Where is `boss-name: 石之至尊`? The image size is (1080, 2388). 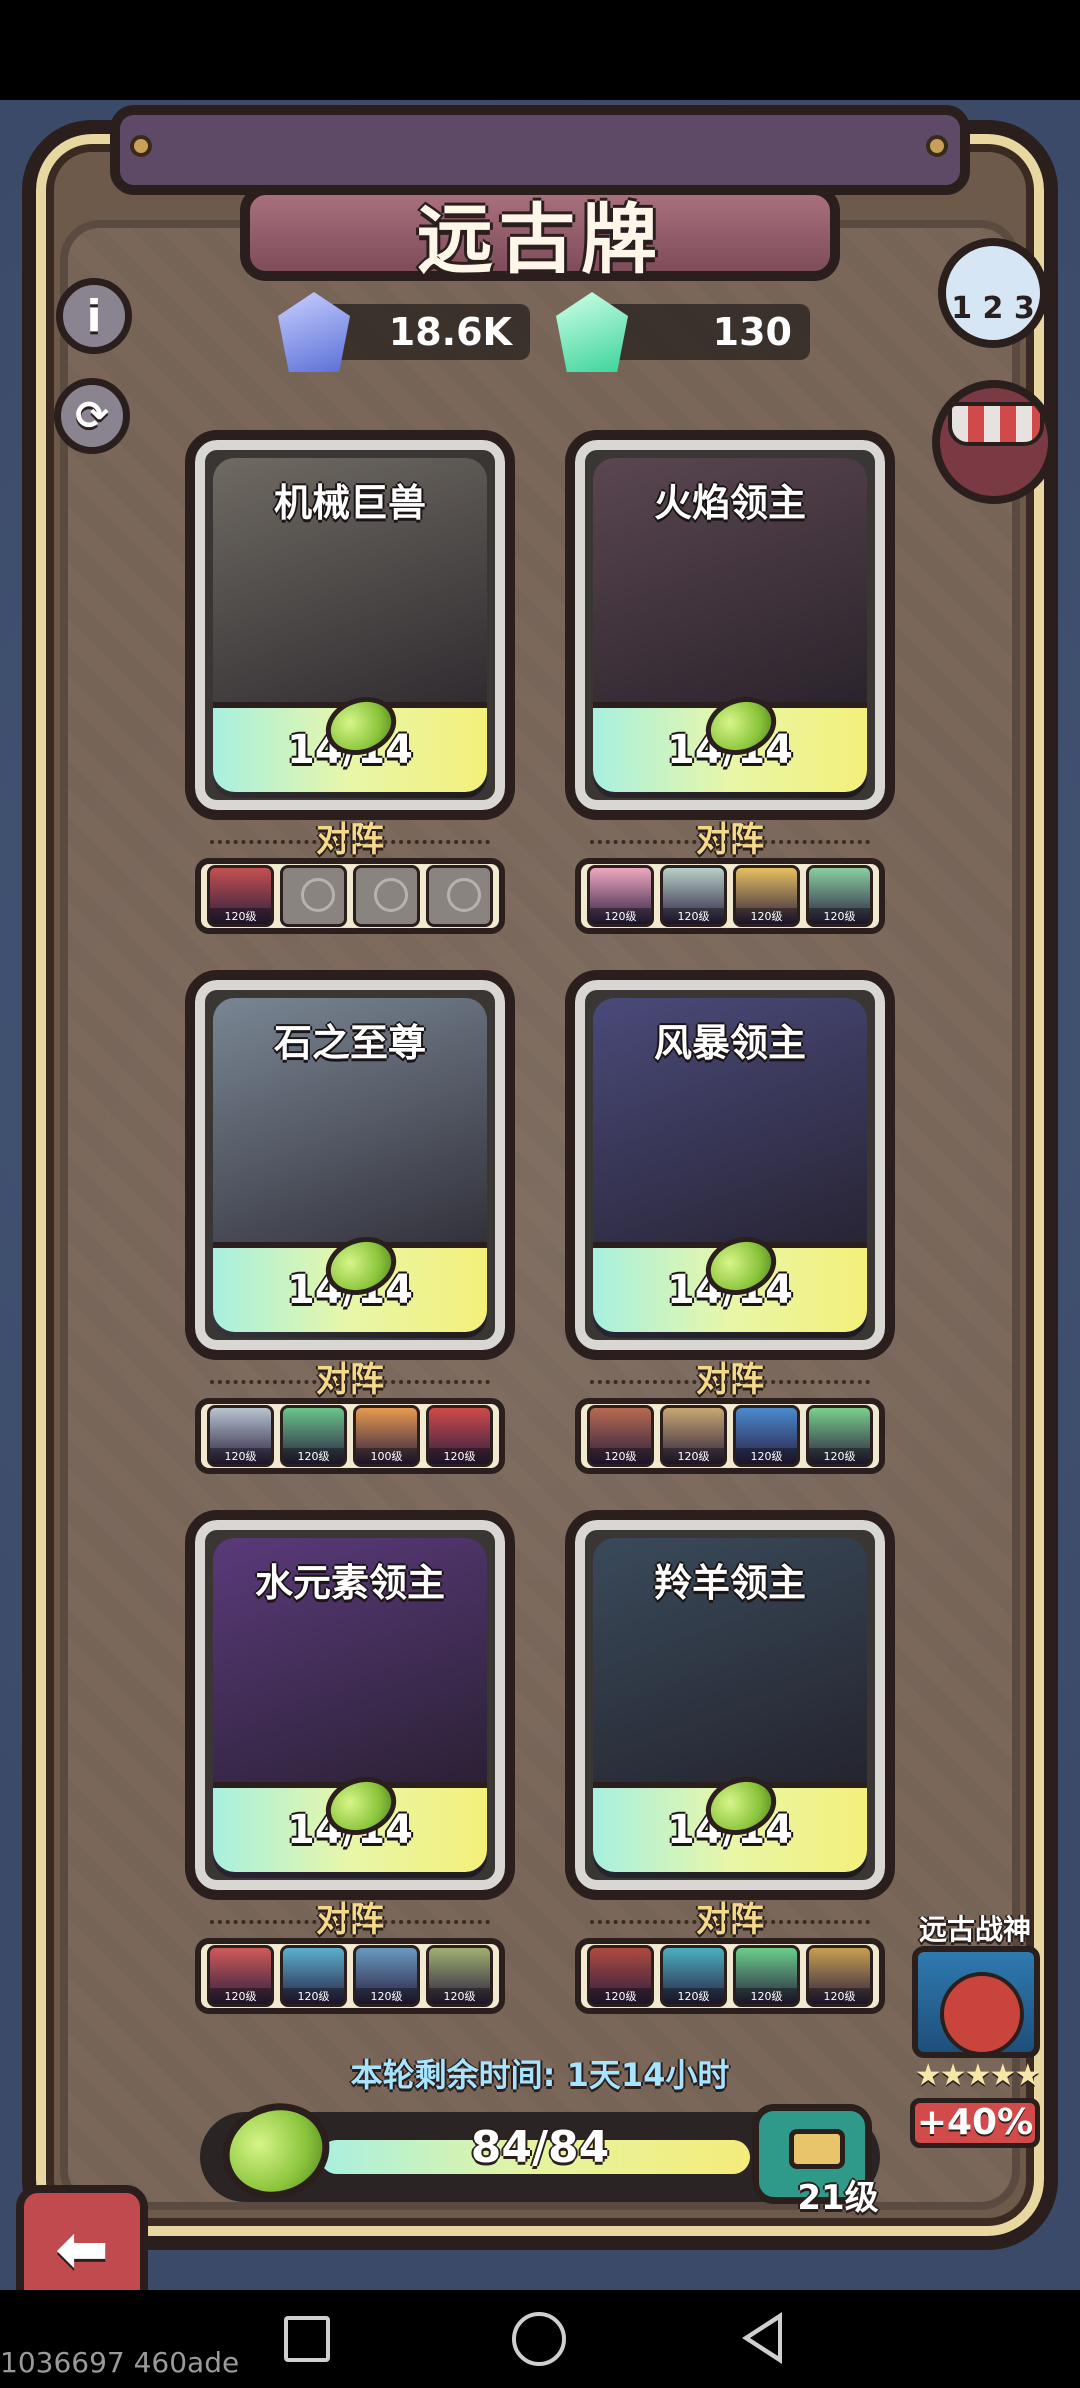 boss-name: 石之至尊 is located at coordinates (349, 1043).